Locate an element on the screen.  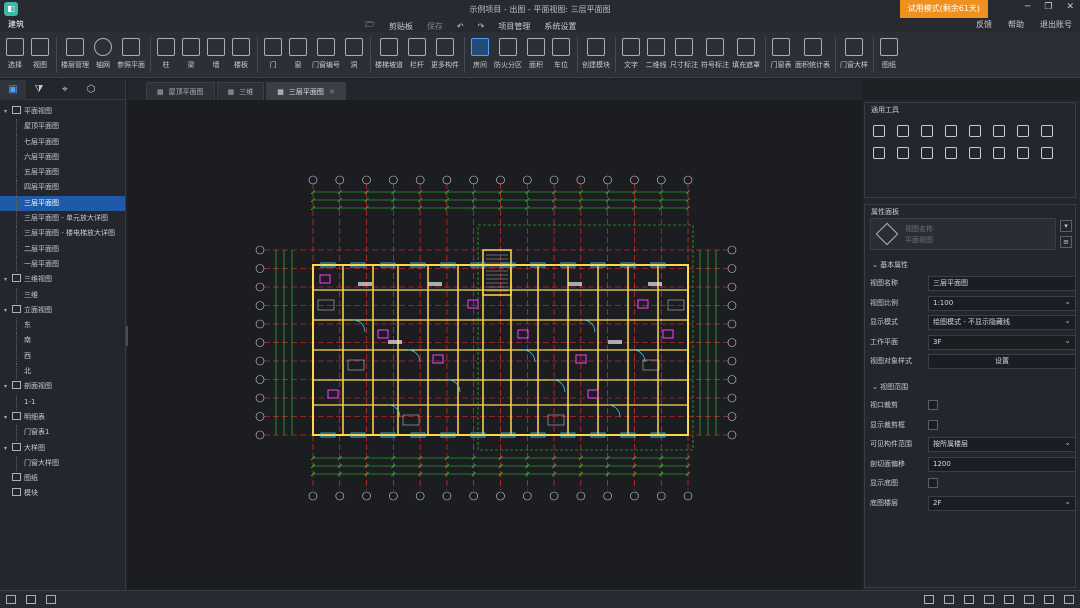
layout-cascade-icon is located at coordinates (51, 599).